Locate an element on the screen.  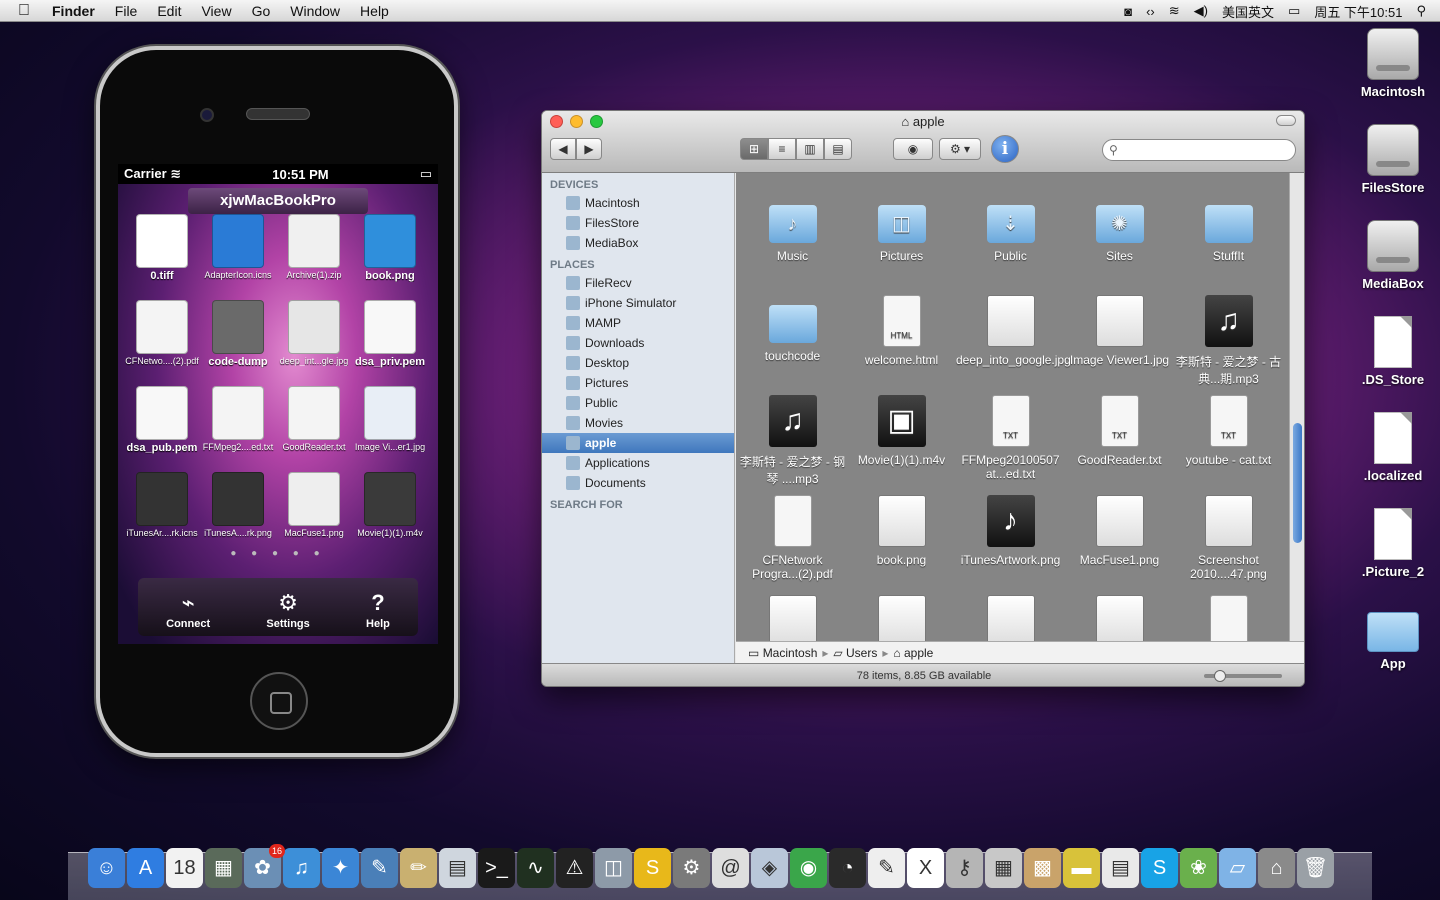
phone-file-item: book.png is located at coordinates (390, 255).